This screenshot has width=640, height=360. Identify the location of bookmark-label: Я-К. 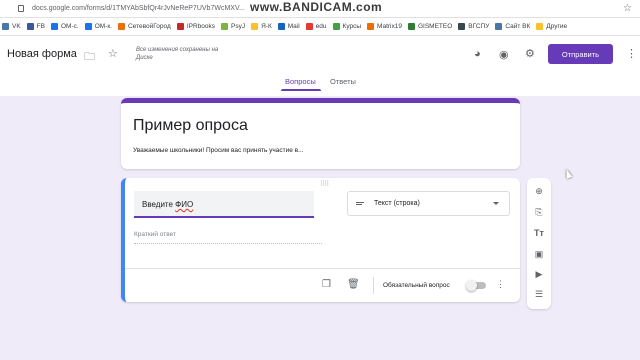
(266, 26).